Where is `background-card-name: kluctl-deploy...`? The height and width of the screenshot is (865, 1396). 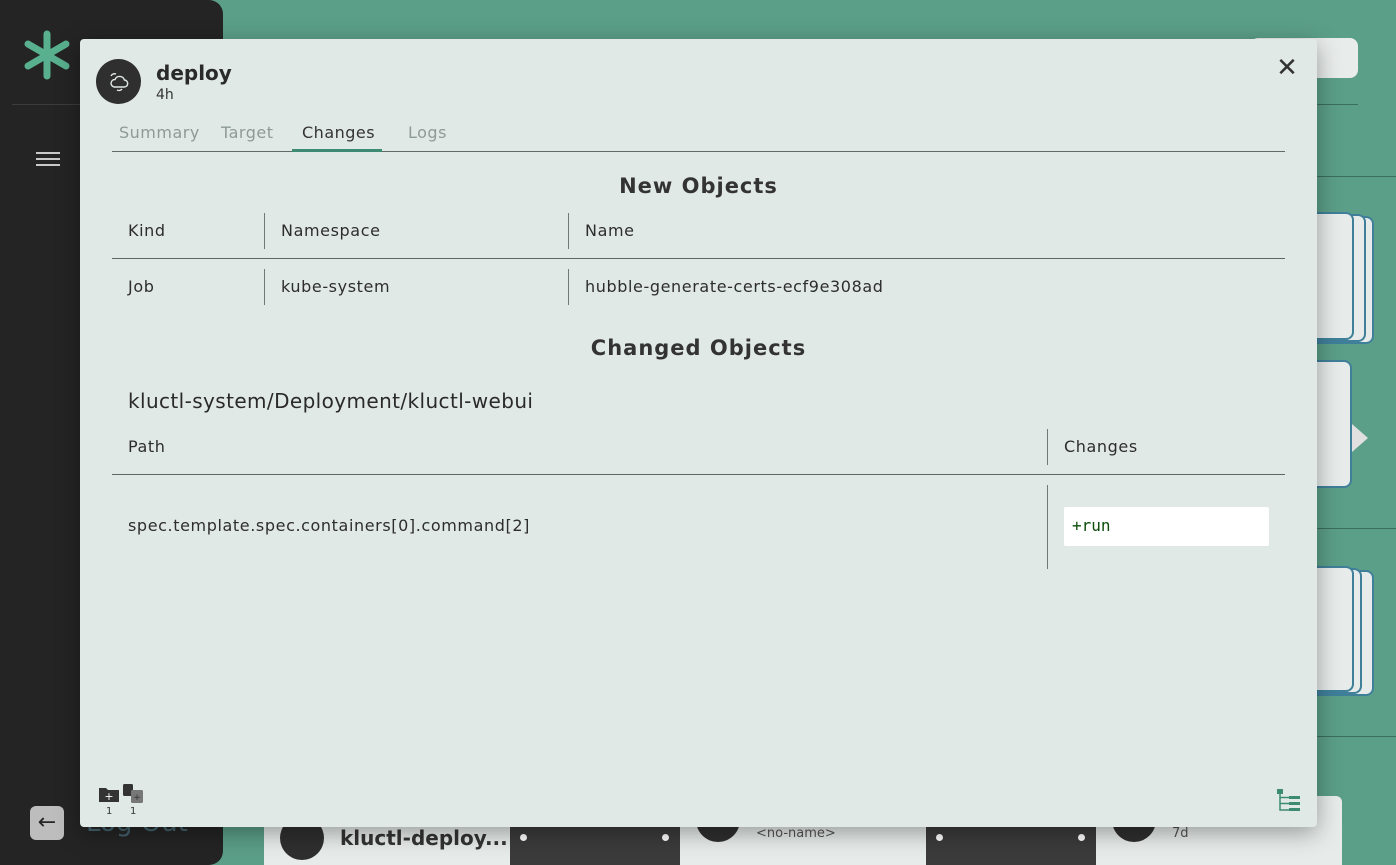 background-card-name: kluctl-deploy... is located at coordinates (424, 838).